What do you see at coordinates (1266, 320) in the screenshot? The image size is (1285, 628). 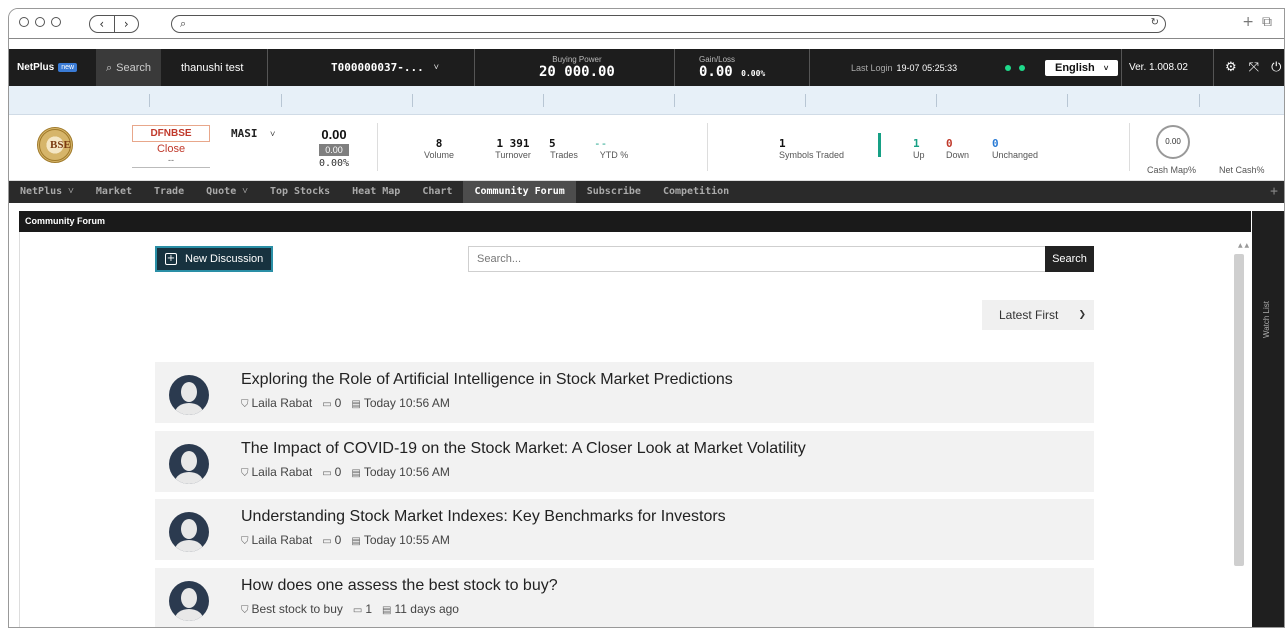 I see `watch-list-label: Watch List` at bounding box center [1266, 320].